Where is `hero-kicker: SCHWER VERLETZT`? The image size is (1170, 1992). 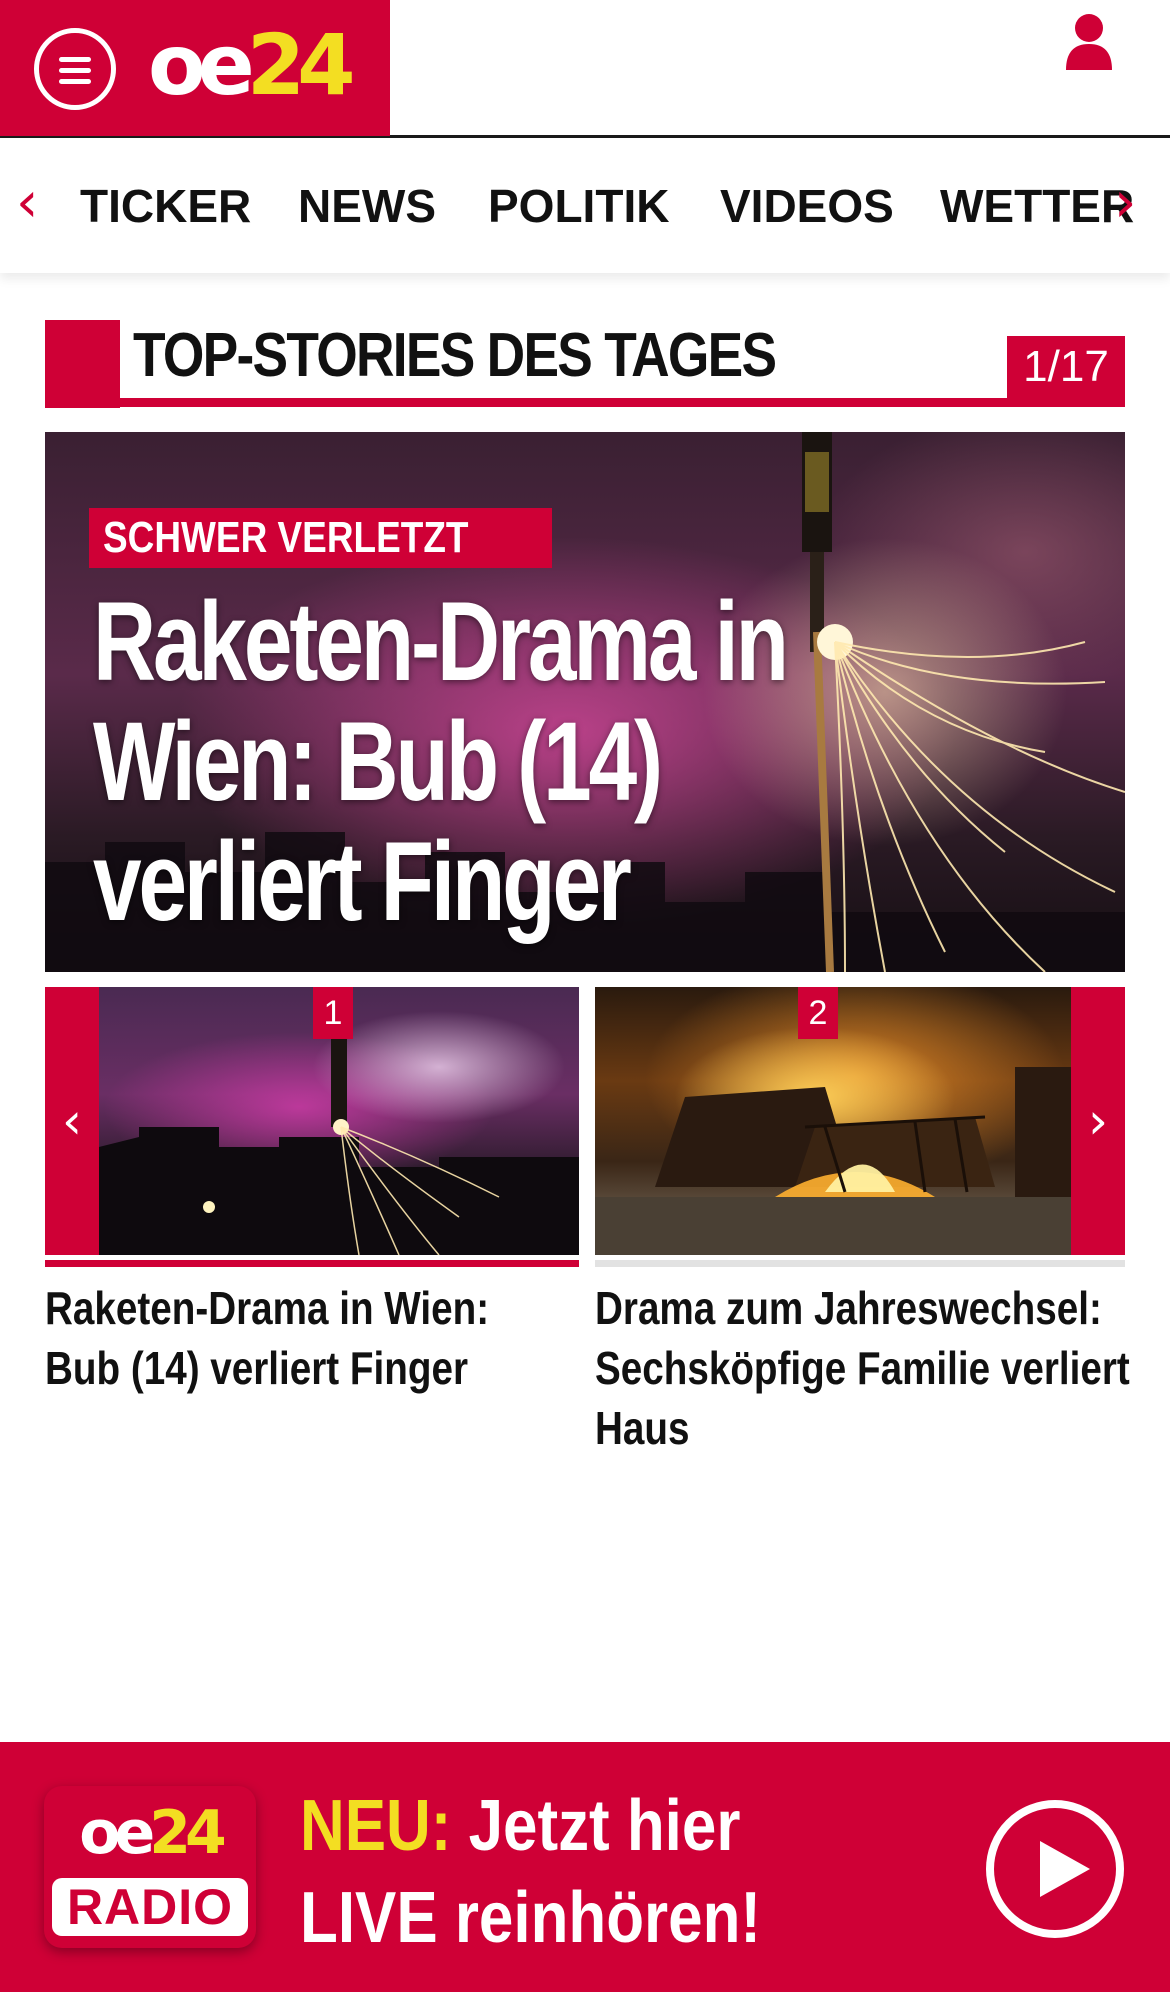
hero-kicker: SCHWER VERLETZT is located at coordinates (321, 538).